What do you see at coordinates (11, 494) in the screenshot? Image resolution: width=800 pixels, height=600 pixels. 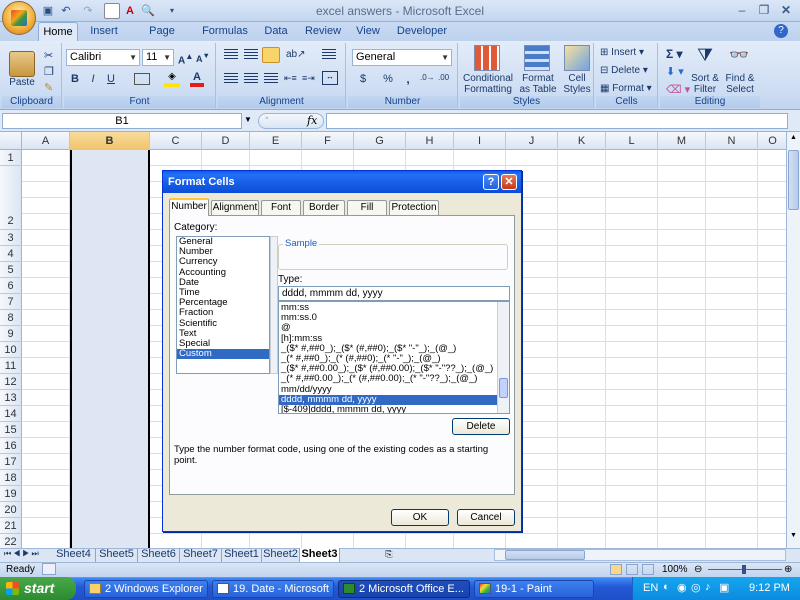 I see `row-header: 19` at bounding box center [11, 494].